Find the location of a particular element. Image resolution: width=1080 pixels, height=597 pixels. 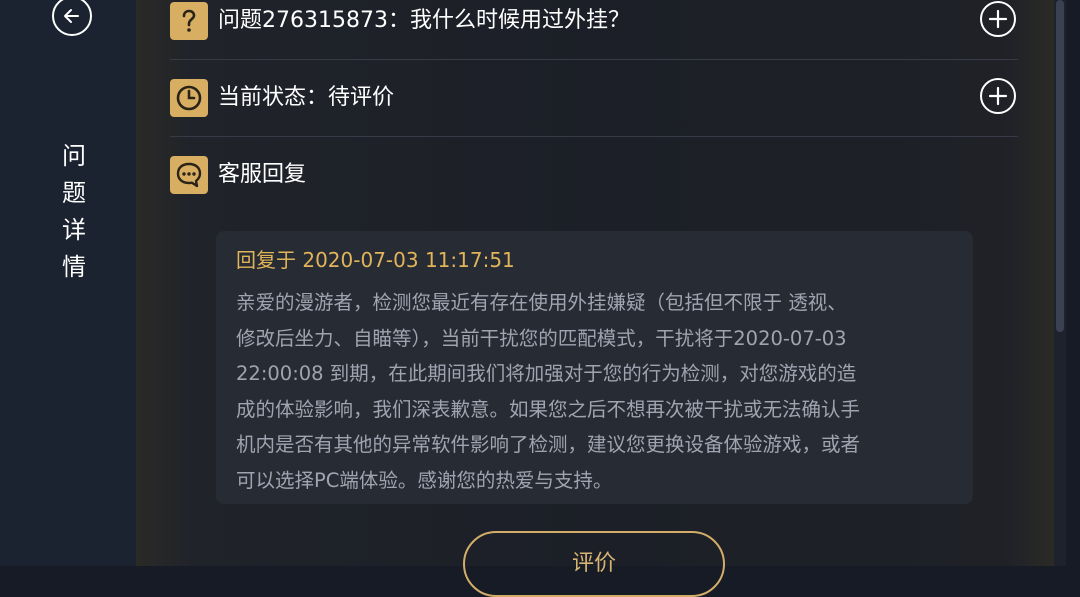

sidebar-title-char: 详 is located at coordinates (74, 230).